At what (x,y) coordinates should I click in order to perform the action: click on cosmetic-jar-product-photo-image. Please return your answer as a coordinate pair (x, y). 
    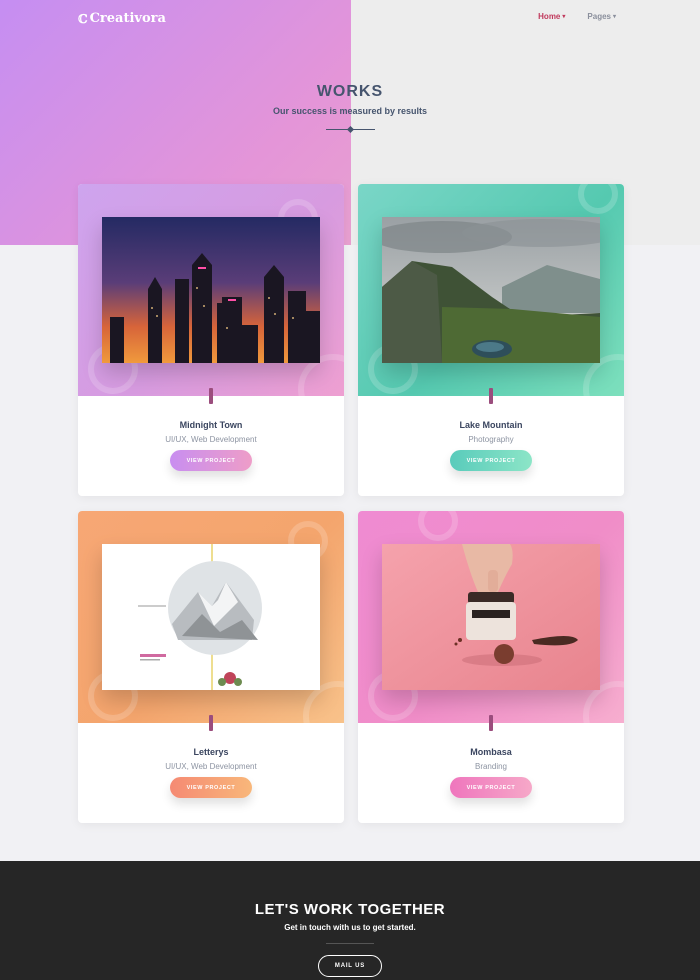
    Looking at the image, I should click on (491, 617).